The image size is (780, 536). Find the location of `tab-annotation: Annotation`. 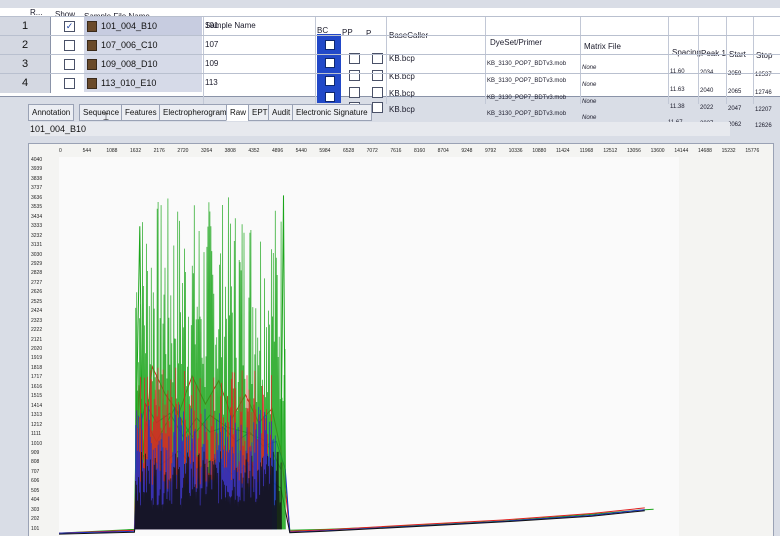

tab-annotation: Annotation is located at coordinates (51, 112).